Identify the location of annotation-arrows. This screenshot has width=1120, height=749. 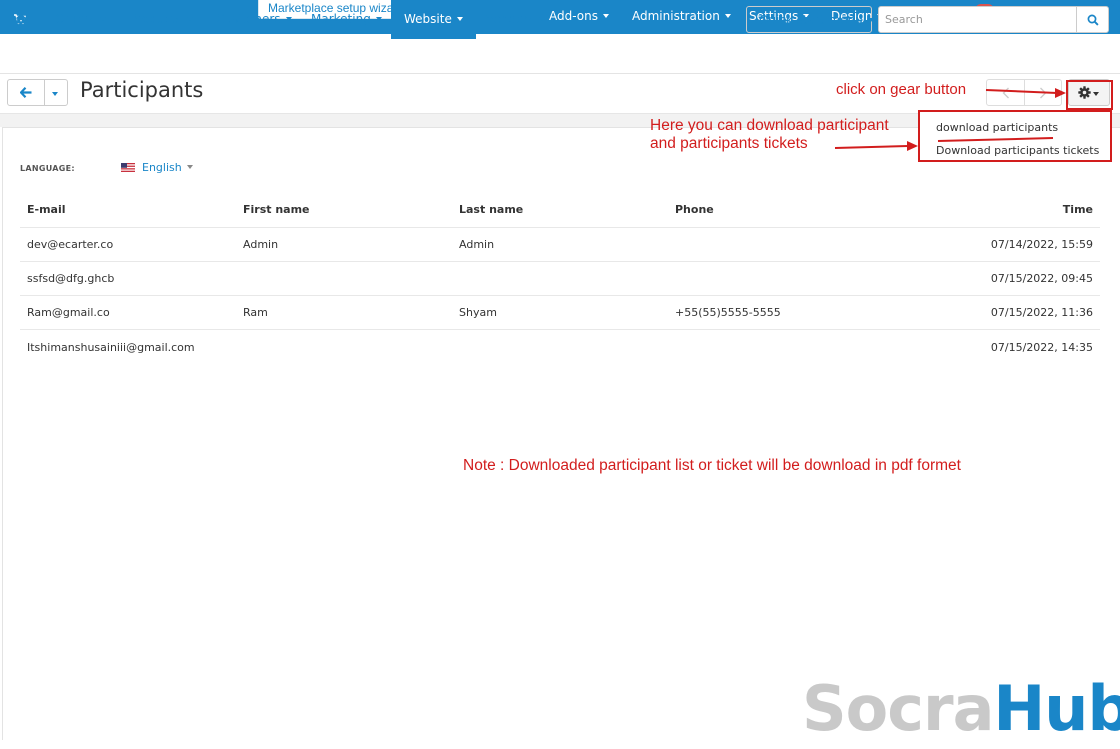
(950, 119).